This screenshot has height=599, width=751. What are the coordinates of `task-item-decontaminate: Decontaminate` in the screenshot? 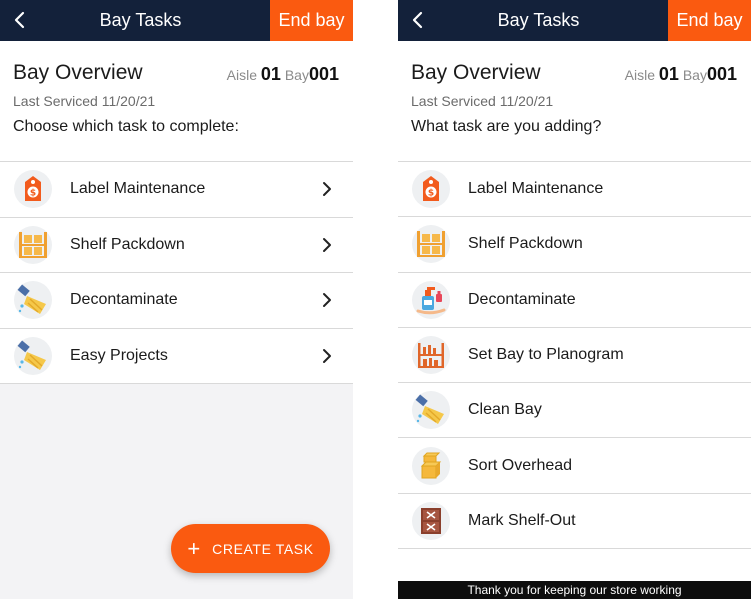 It's located at (176, 301).